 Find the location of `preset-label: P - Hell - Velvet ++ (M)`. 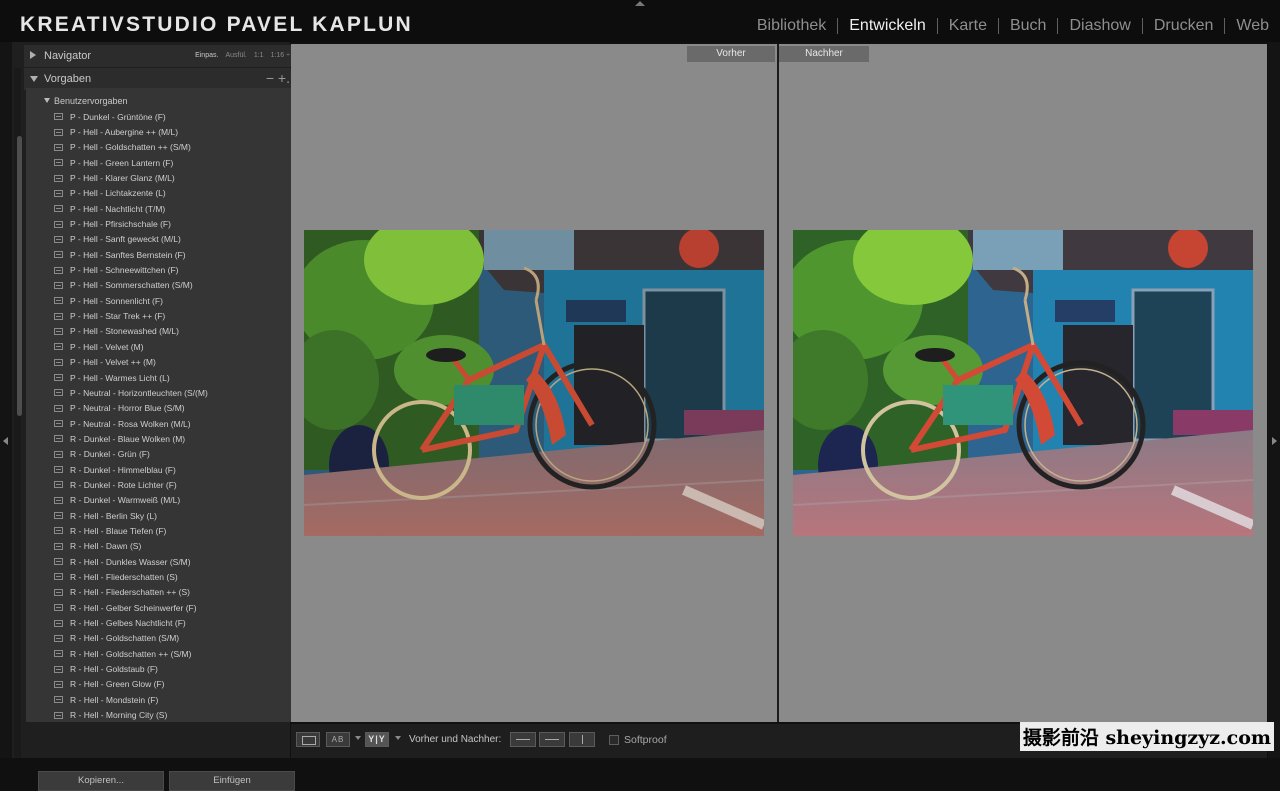

preset-label: P - Hell - Velvet ++ (M) is located at coordinates (113, 362).